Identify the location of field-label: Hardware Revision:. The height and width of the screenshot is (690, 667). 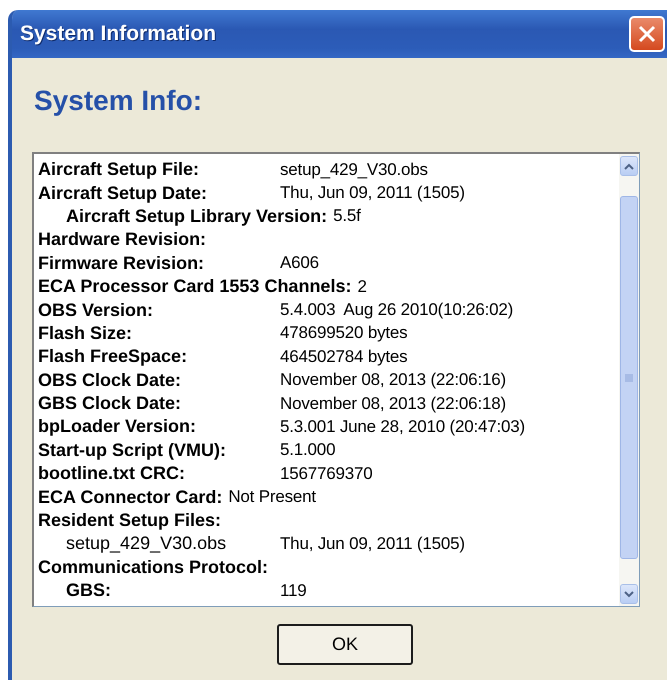
(123, 239).